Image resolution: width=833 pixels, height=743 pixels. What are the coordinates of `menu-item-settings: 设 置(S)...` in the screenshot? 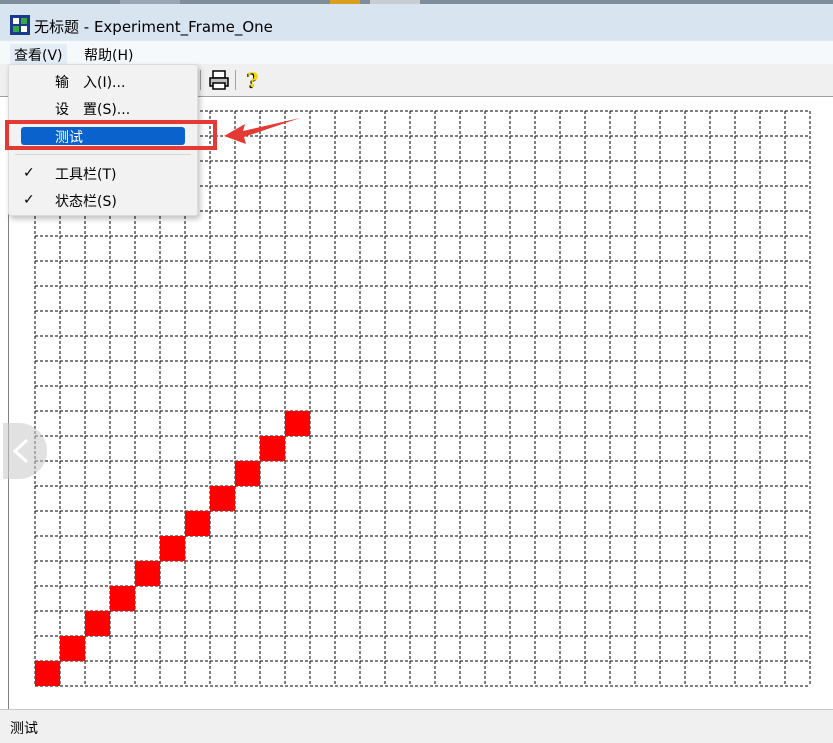 It's located at (103, 108).